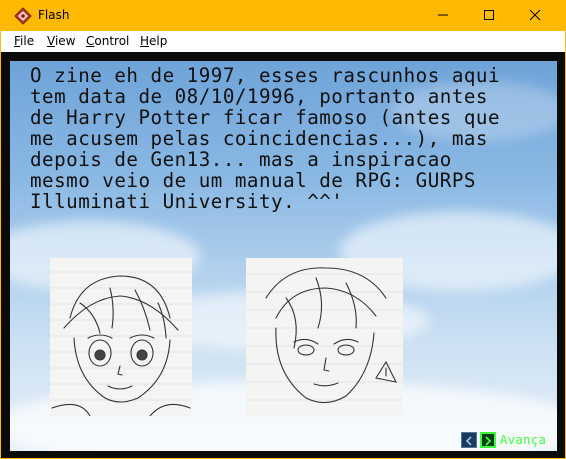 This screenshot has height=459, width=566. I want to click on maximize-button, so click(489, 15).